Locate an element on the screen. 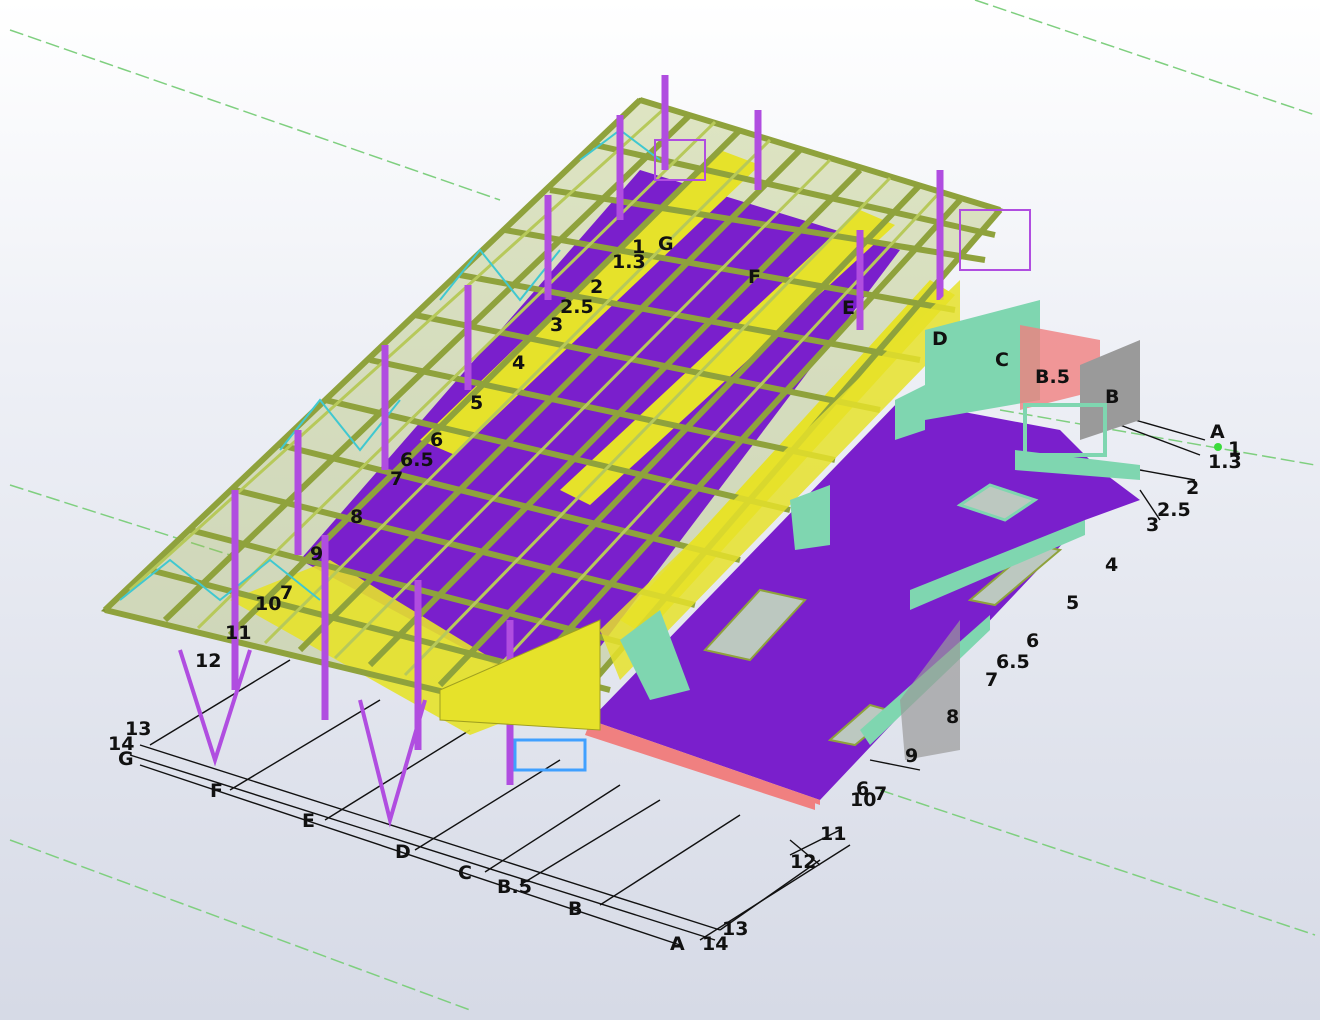  grid-label-left: 9 is located at coordinates (316, 554).